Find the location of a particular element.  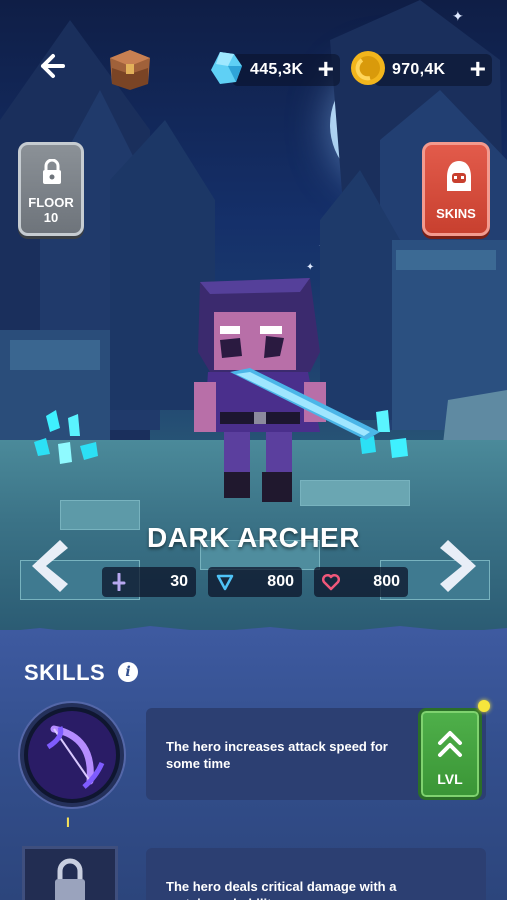

chest-icon is located at coordinates (130, 70).